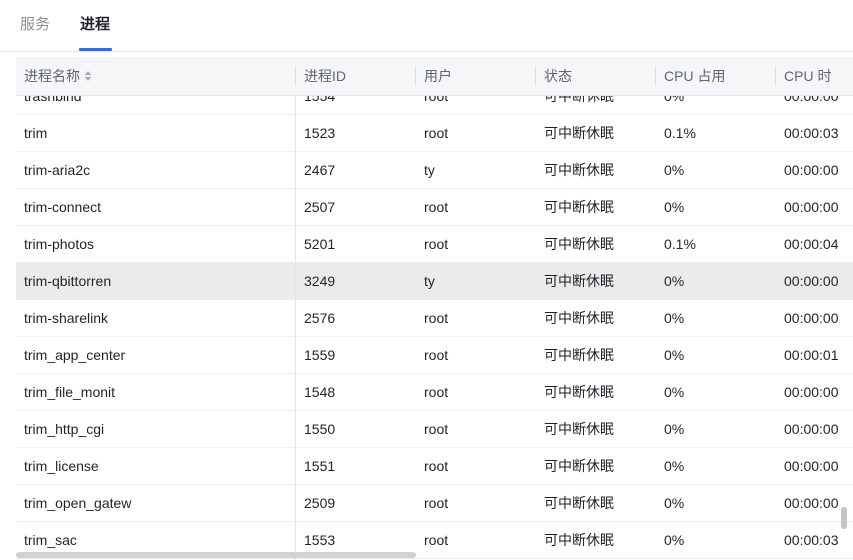 This screenshot has width=853, height=560. What do you see at coordinates (59, 244) in the screenshot?
I see `process-name-cell: trim-photos` at bounding box center [59, 244].